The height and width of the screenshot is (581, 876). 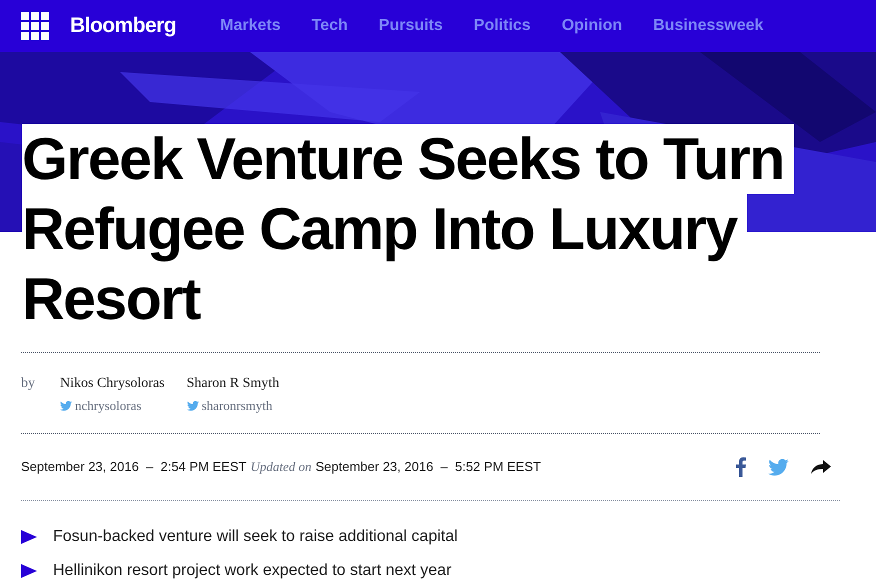 I want to click on facebook-icon, so click(x=741, y=467).